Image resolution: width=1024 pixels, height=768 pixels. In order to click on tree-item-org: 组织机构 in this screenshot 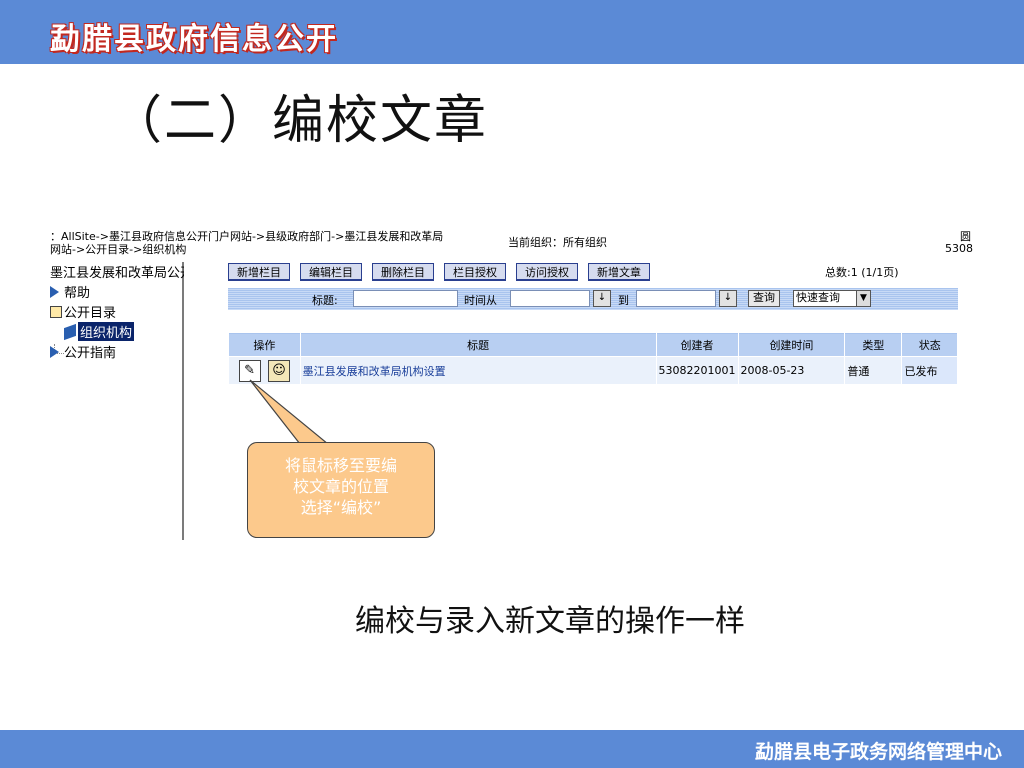, I will do `click(99, 331)`.